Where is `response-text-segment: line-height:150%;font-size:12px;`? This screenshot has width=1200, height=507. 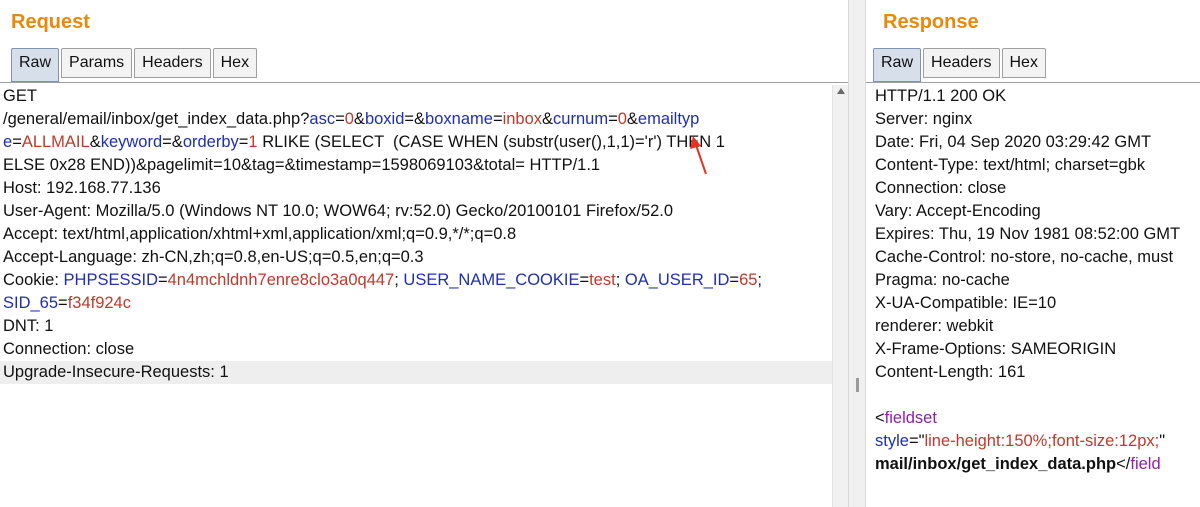 response-text-segment: line-height:150%;font-size:12px; is located at coordinates (1042, 441).